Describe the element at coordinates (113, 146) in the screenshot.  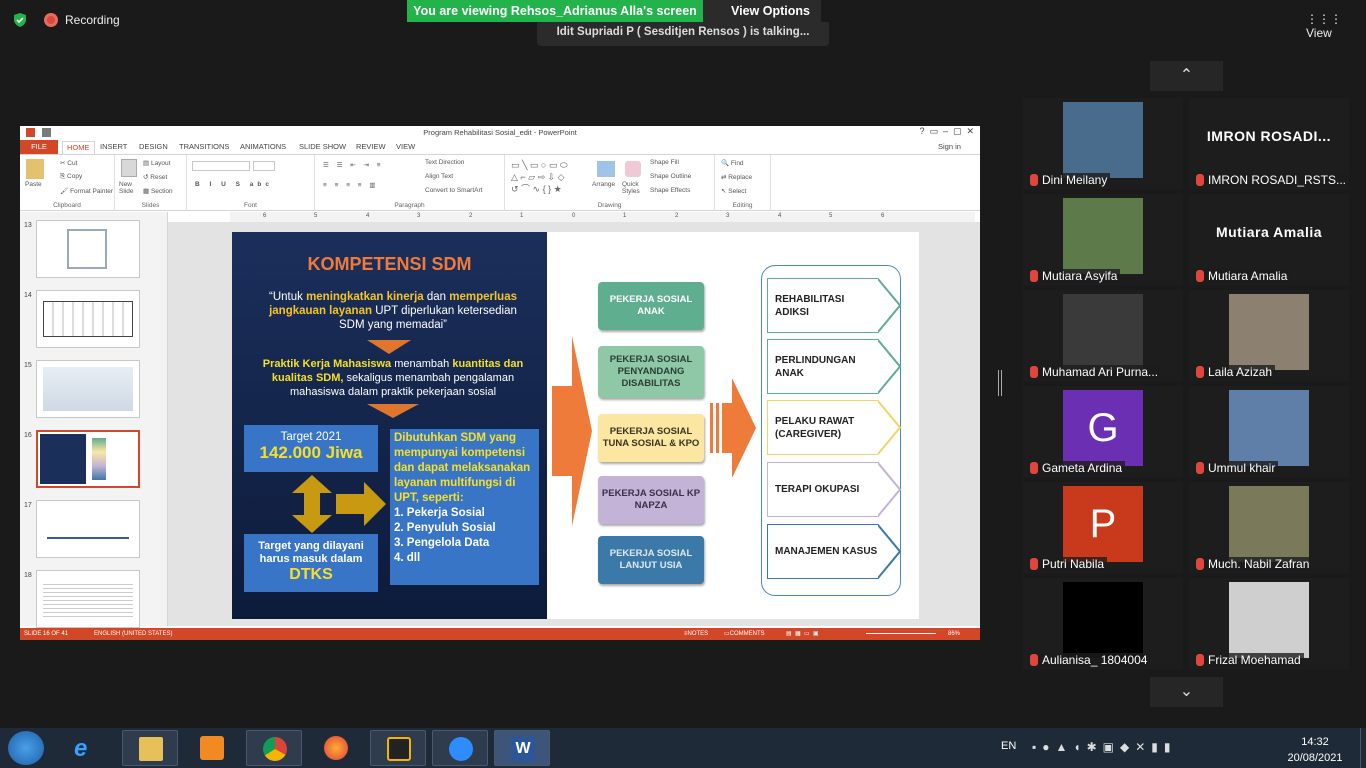
I see `tab-insert: INSERT` at that location.